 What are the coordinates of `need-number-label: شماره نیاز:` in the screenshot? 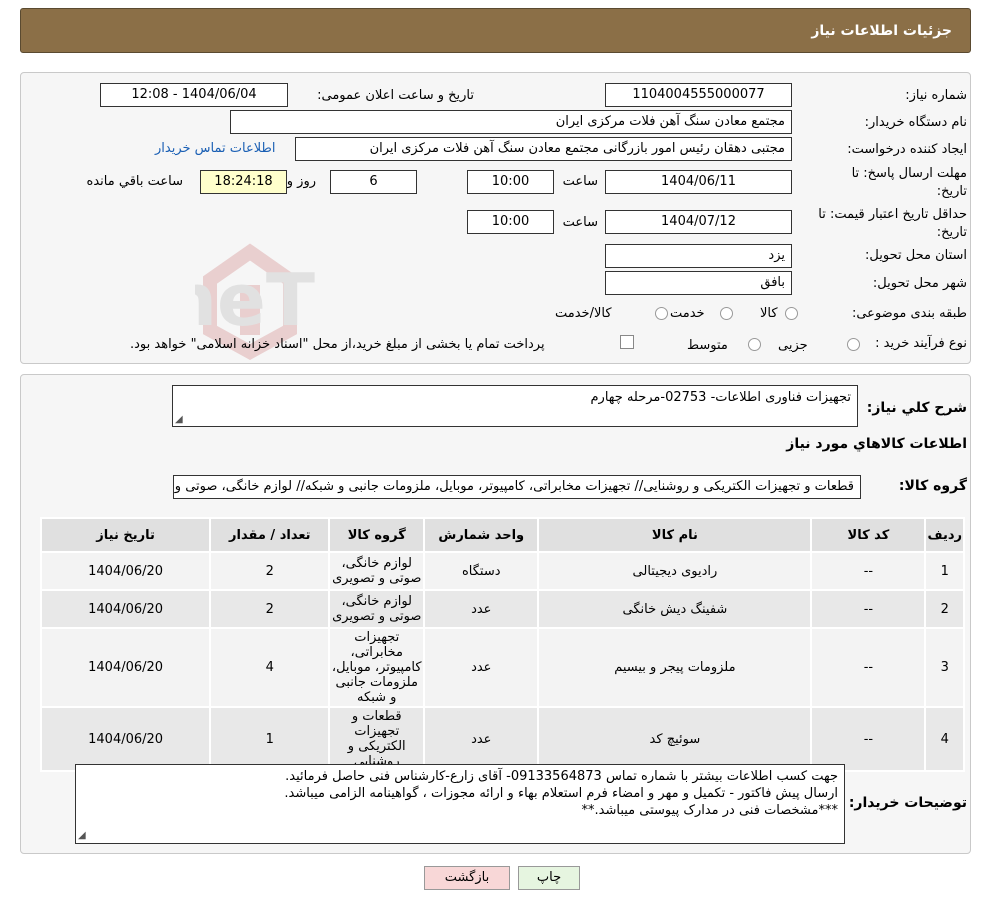 It's located at (936, 95).